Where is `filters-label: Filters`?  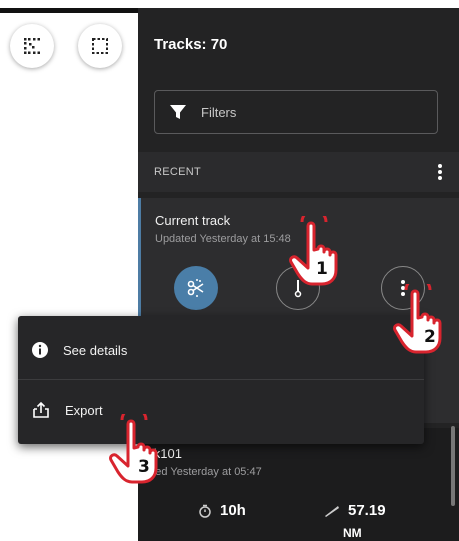 filters-label: Filters is located at coordinates (219, 112).